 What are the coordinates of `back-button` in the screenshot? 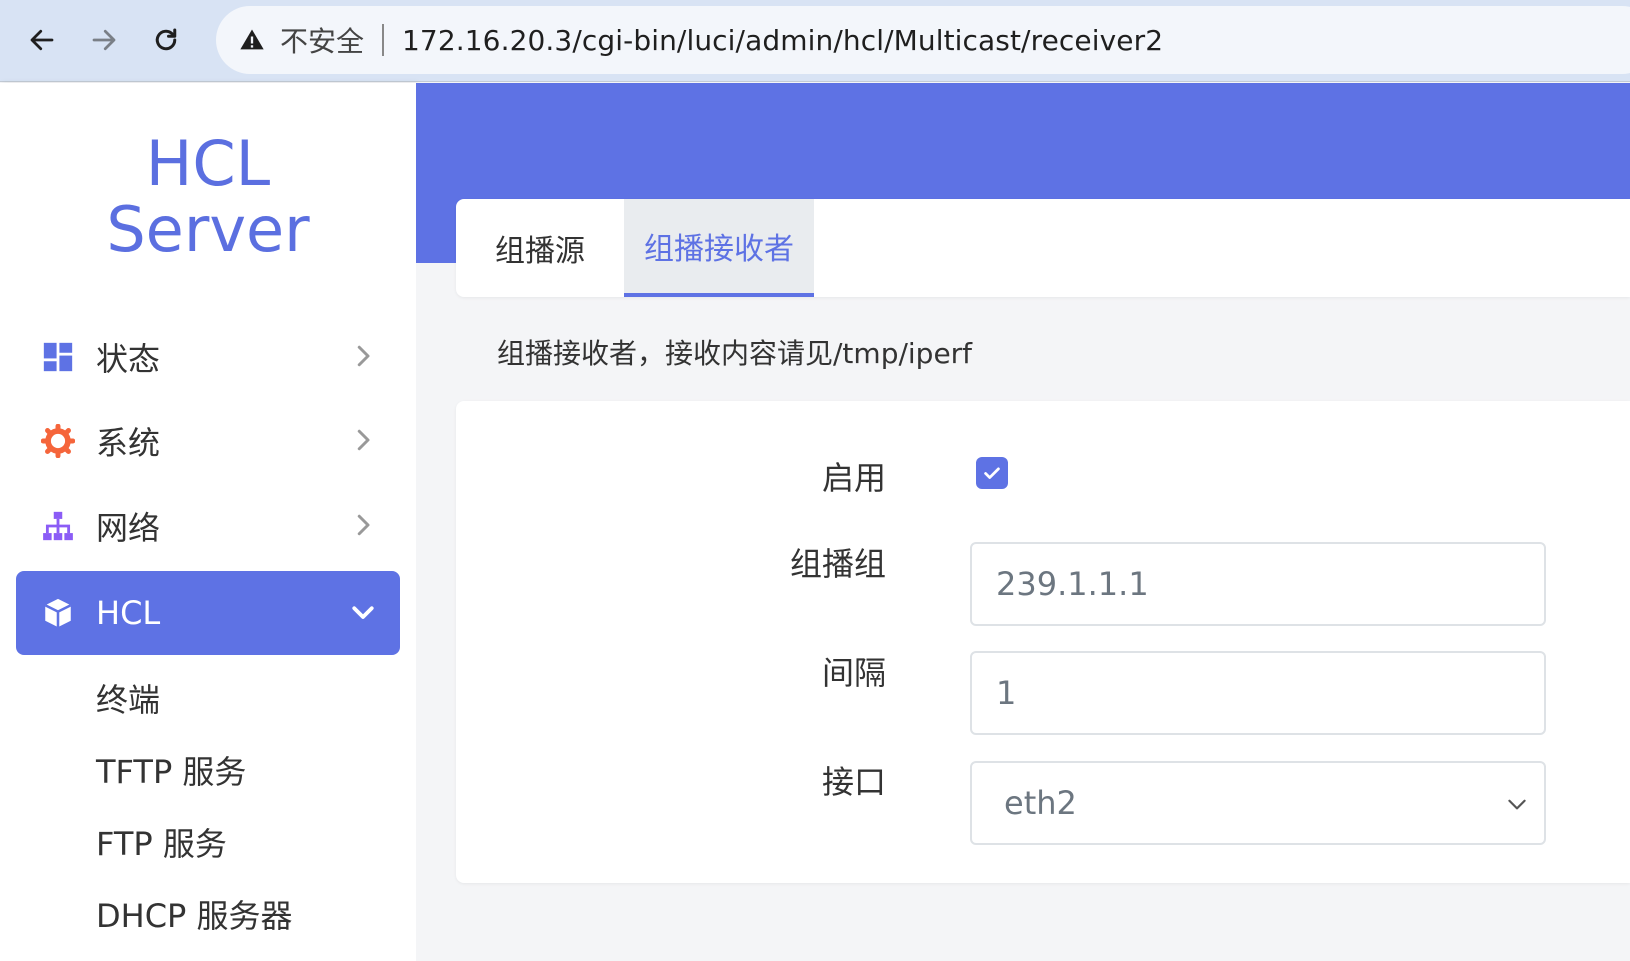 It's located at (42, 40).